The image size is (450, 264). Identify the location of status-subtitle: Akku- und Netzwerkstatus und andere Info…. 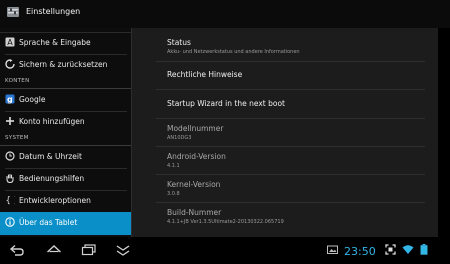
(233, 52).